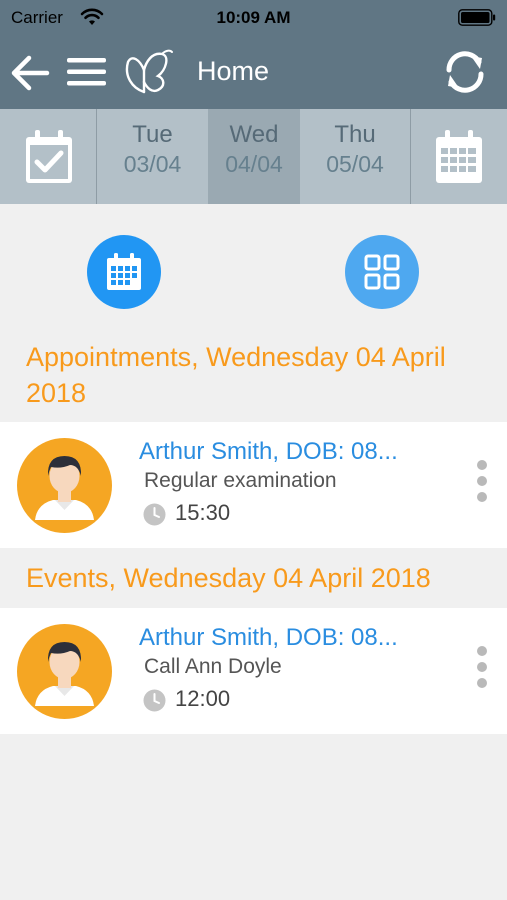  Describe the element at coordinates (254, 164) in the screenshot. I see `day-date: 04/04` at that location.